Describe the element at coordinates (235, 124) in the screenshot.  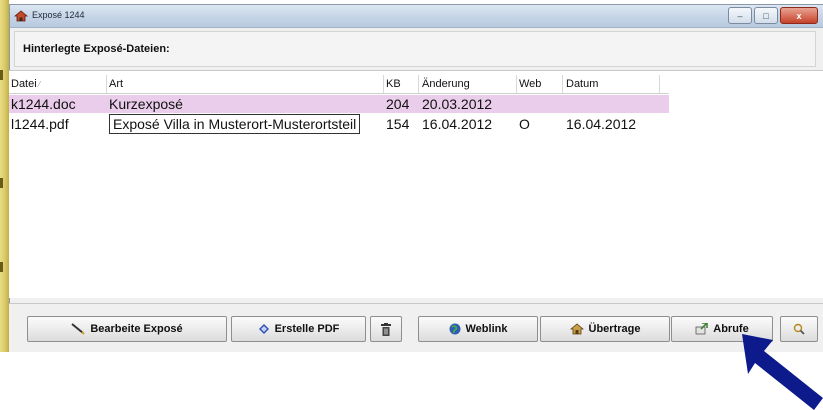
I see `cell-art-editor: Exposé Villa in Musterort-Musterortsteil` at that location.